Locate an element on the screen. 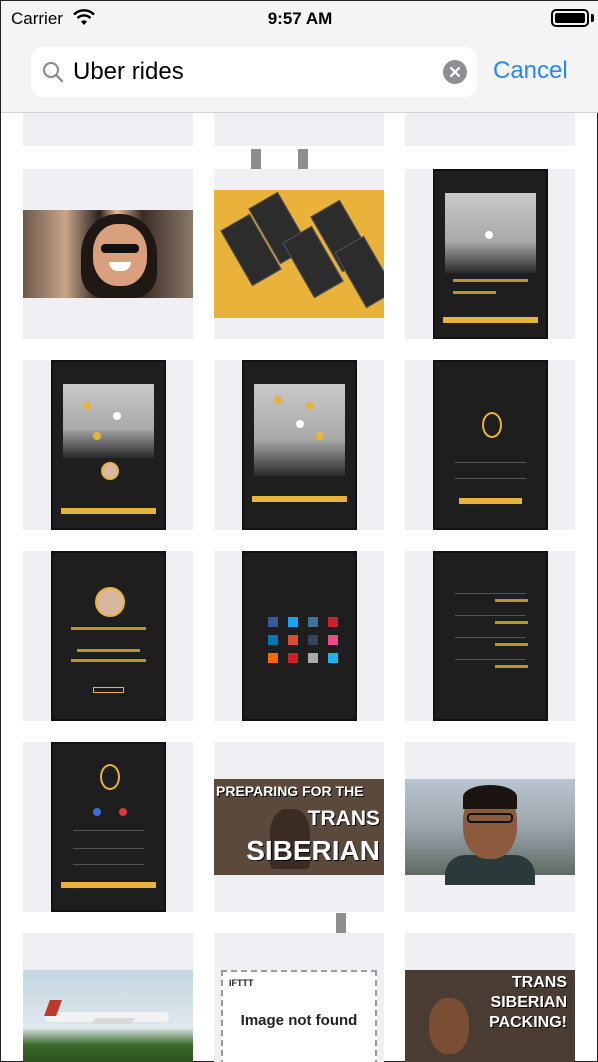 This screenshot has height=1062, width=598. not-found-message: Image not found is located at coordinates (299, 1020).